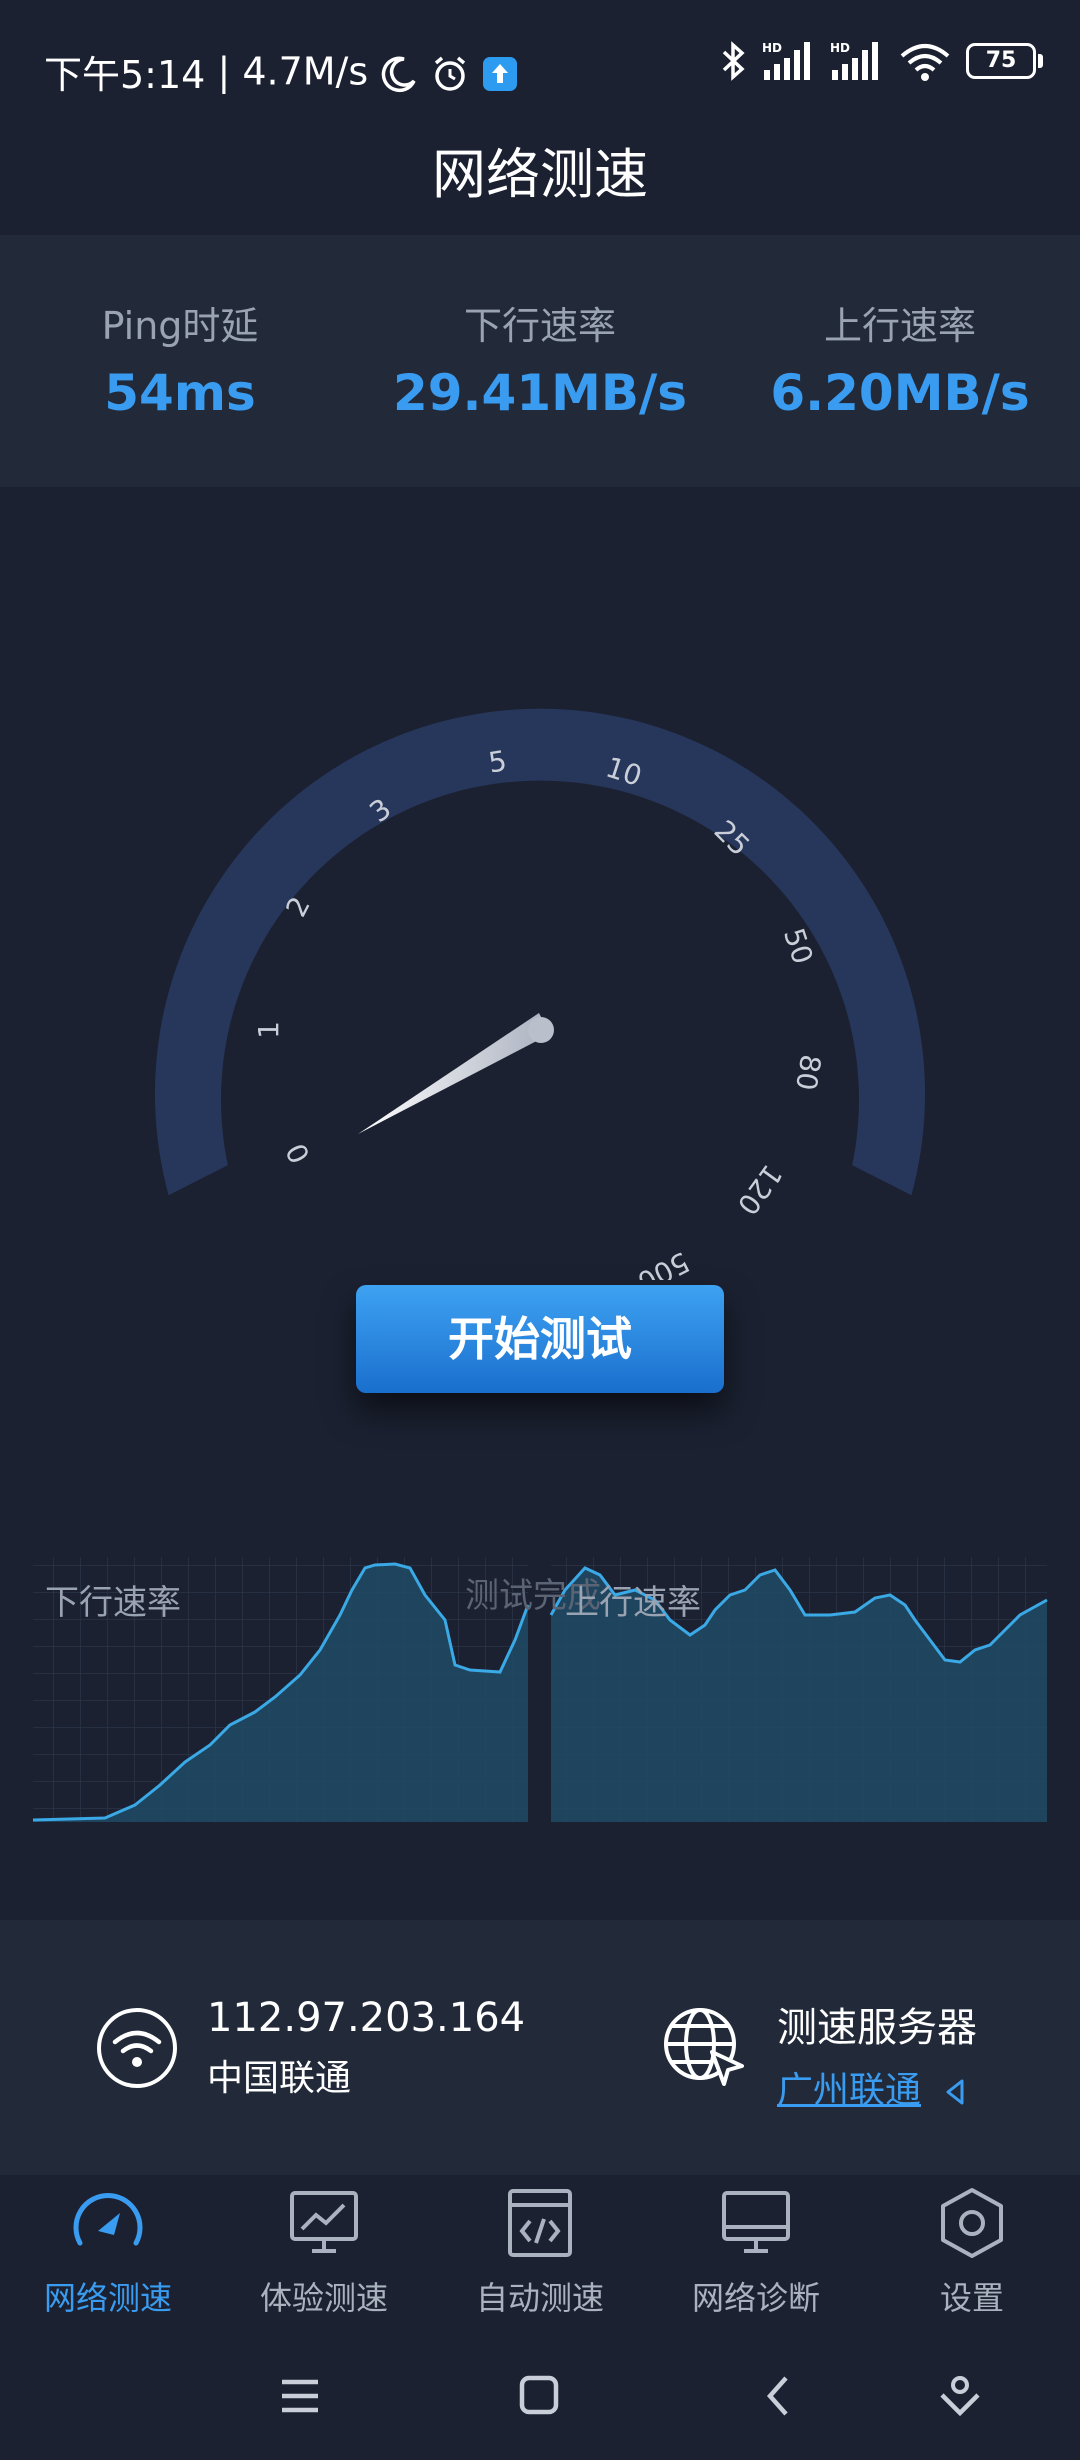  I want to click on gauge-tick-label: 120, so click(760, 1189).